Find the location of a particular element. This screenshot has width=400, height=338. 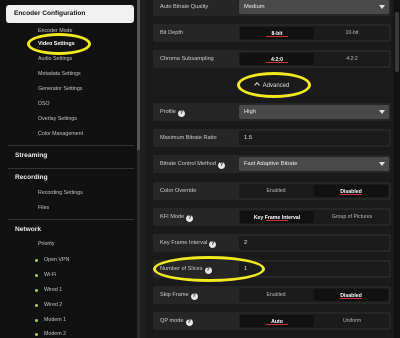

setting-label-wrap: Skip Frame? is located at coordinates (179, 295).